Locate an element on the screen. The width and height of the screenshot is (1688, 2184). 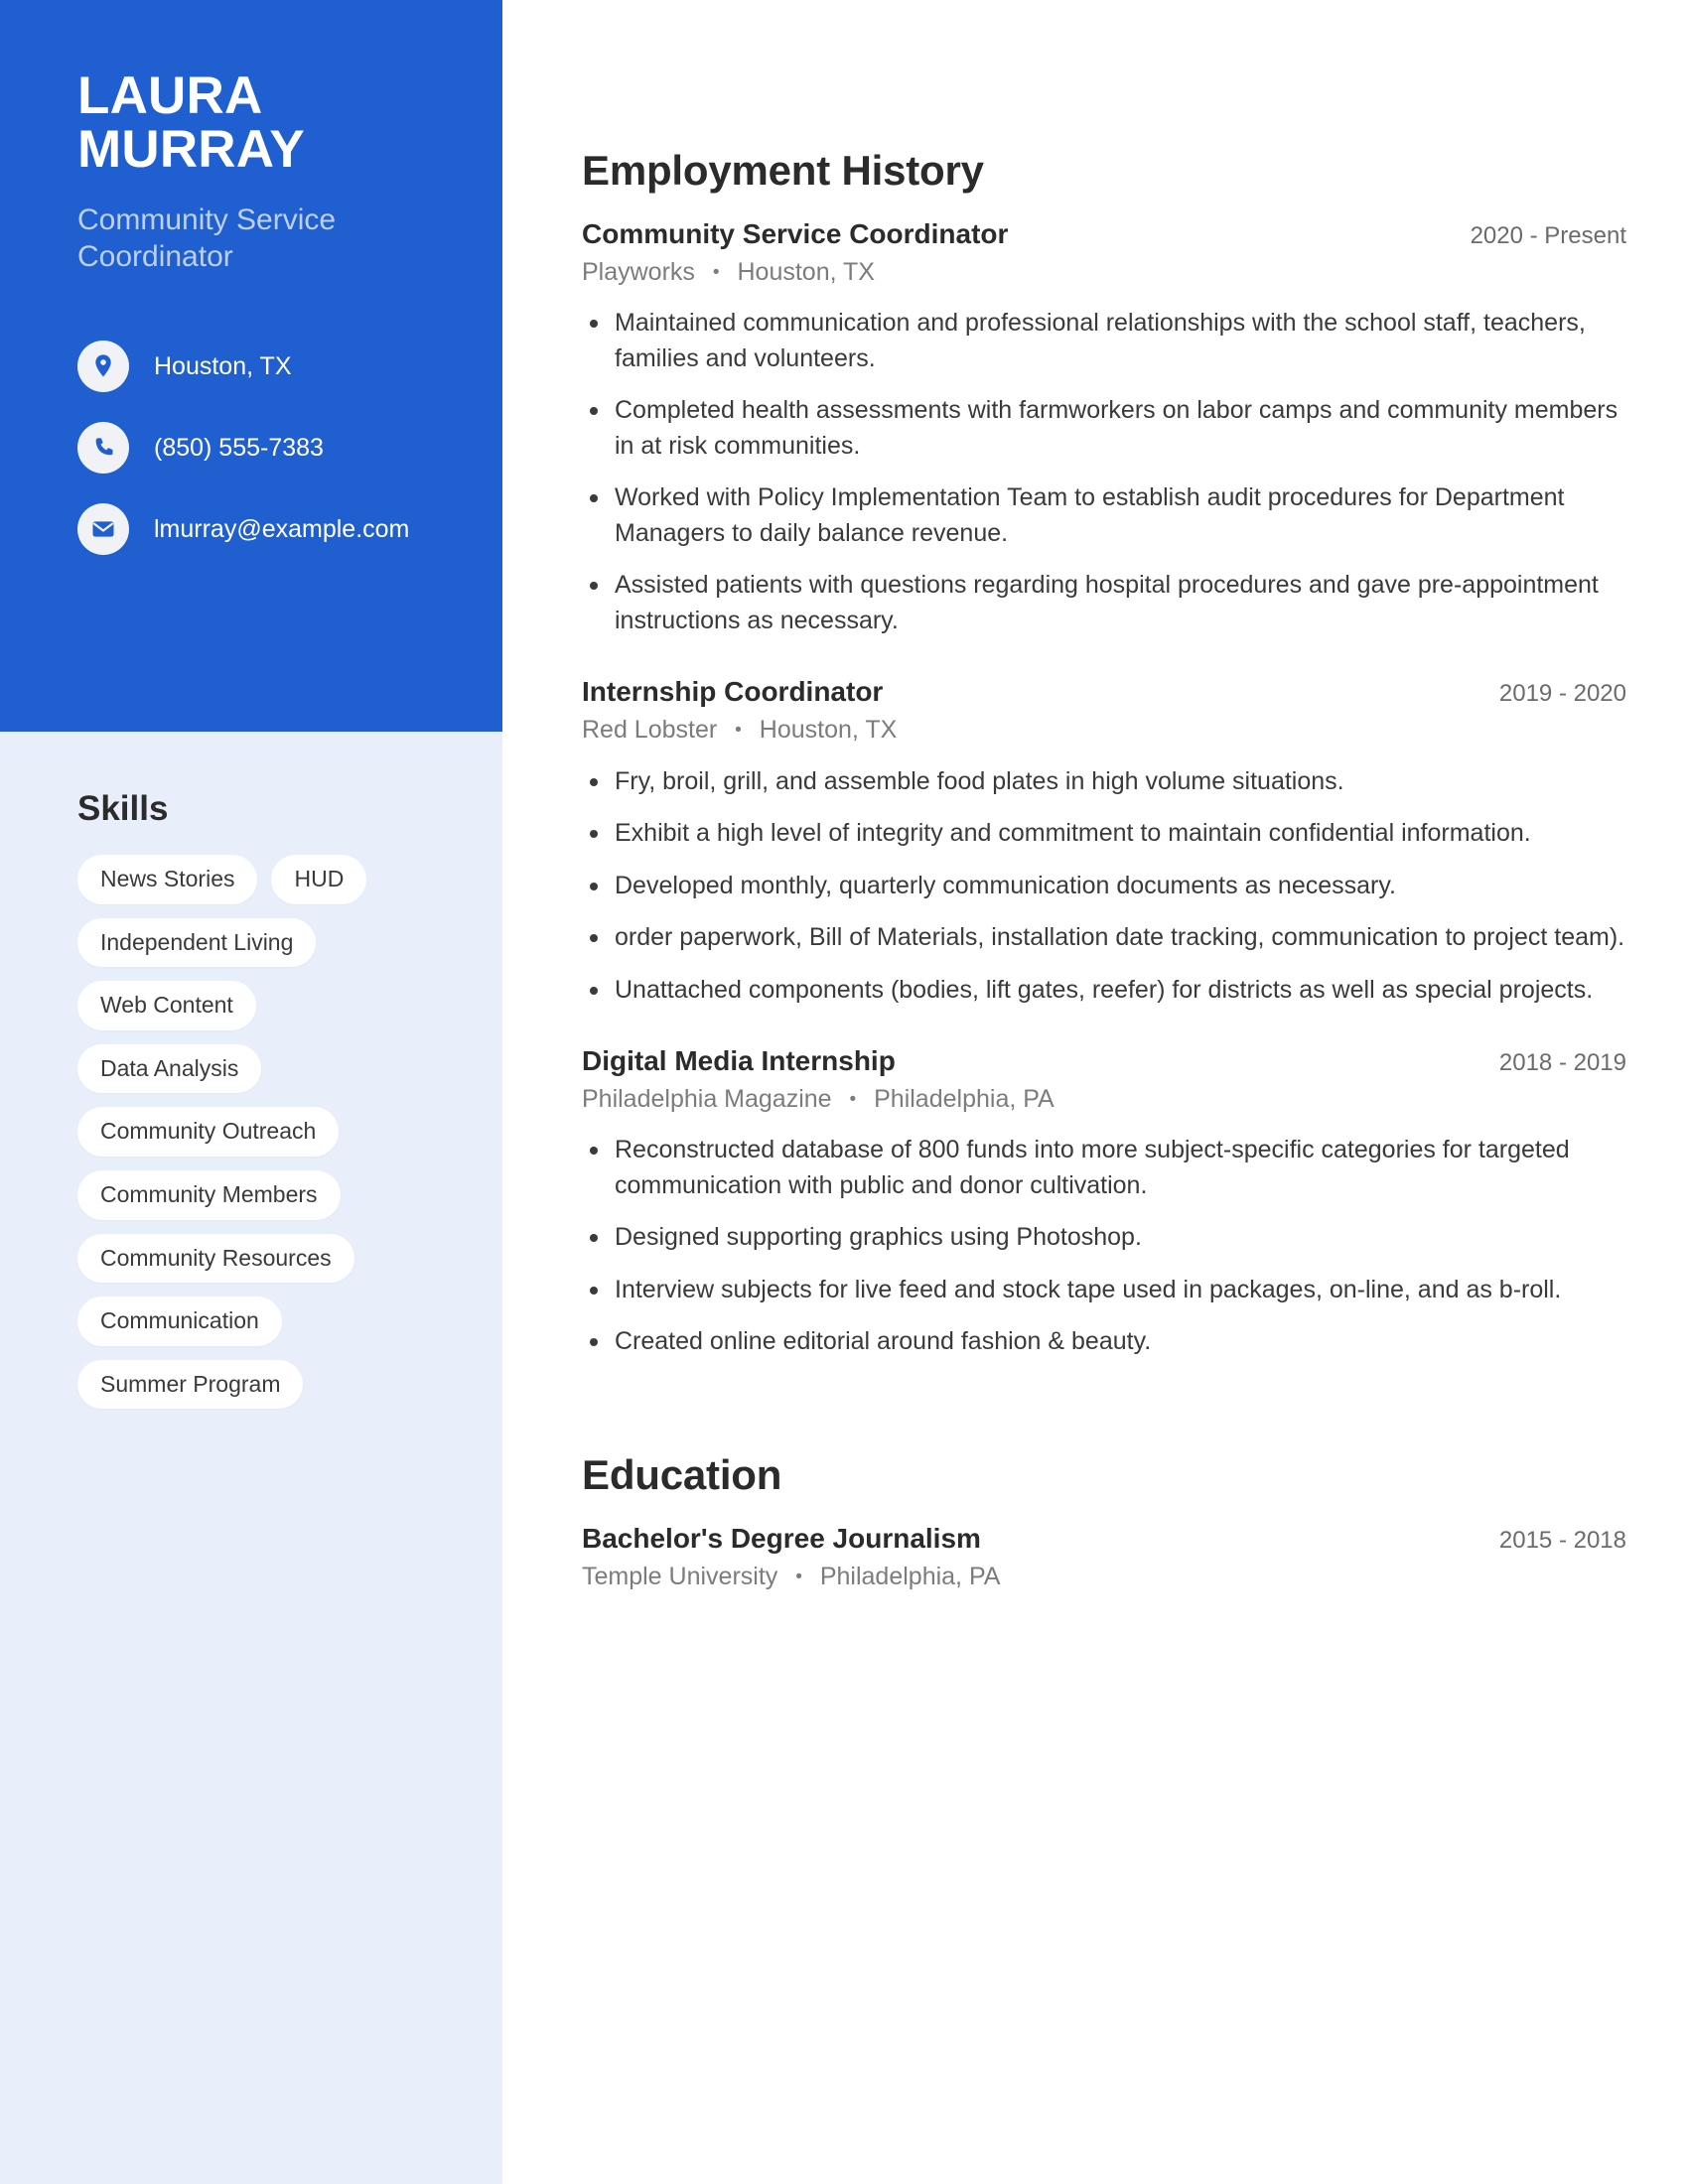
skill-pill: Summer Program is located at coordinates (190, 1384).